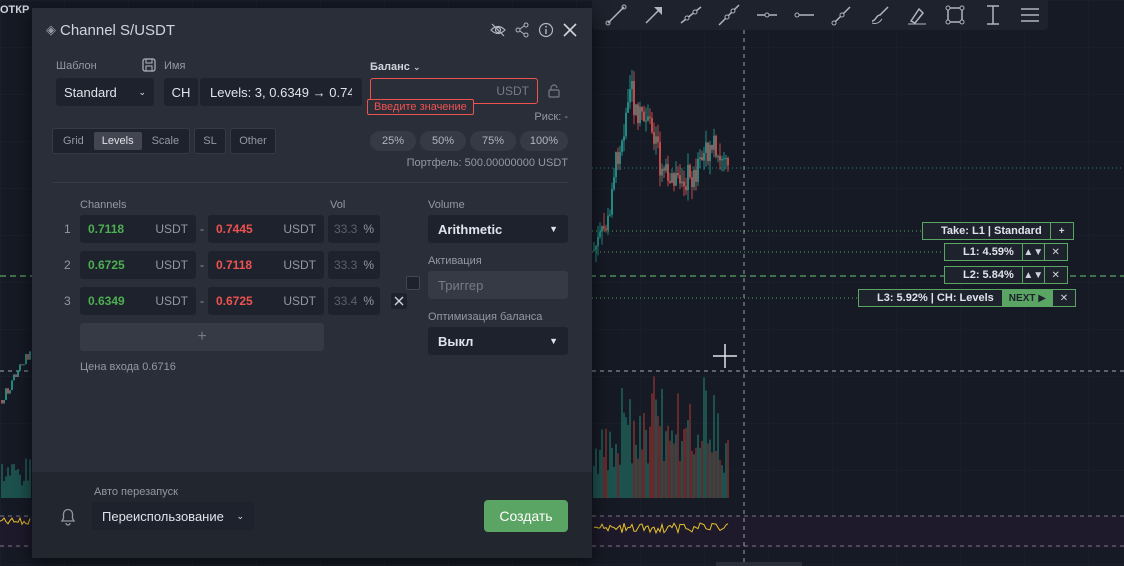 The image size is (1124, 566). What do you see at coordinates (1034, 275) in the screenshot?
I see `level-2-move-arrows: ▲▼` at bounding box center [1034, 275].